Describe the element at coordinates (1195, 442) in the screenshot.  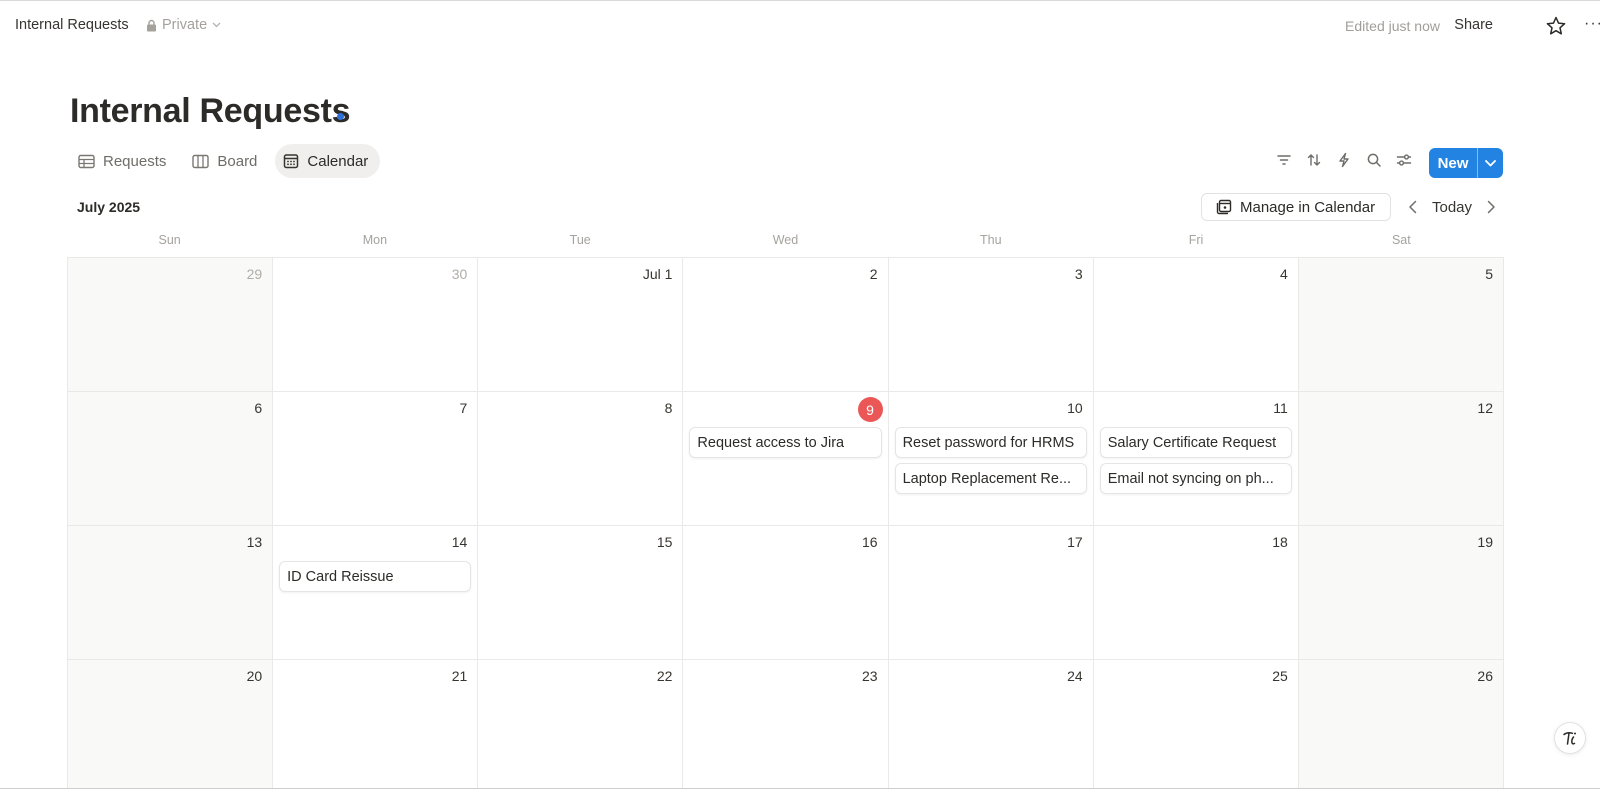
I see `event-card: Salary Certificate Request` at that location.